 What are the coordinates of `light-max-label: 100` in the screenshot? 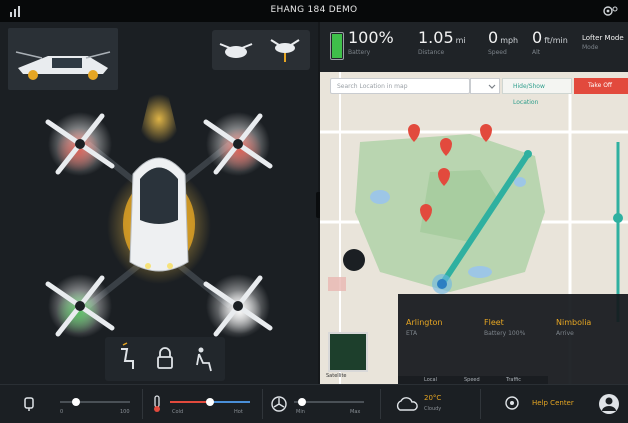 It's located at (125, 412).